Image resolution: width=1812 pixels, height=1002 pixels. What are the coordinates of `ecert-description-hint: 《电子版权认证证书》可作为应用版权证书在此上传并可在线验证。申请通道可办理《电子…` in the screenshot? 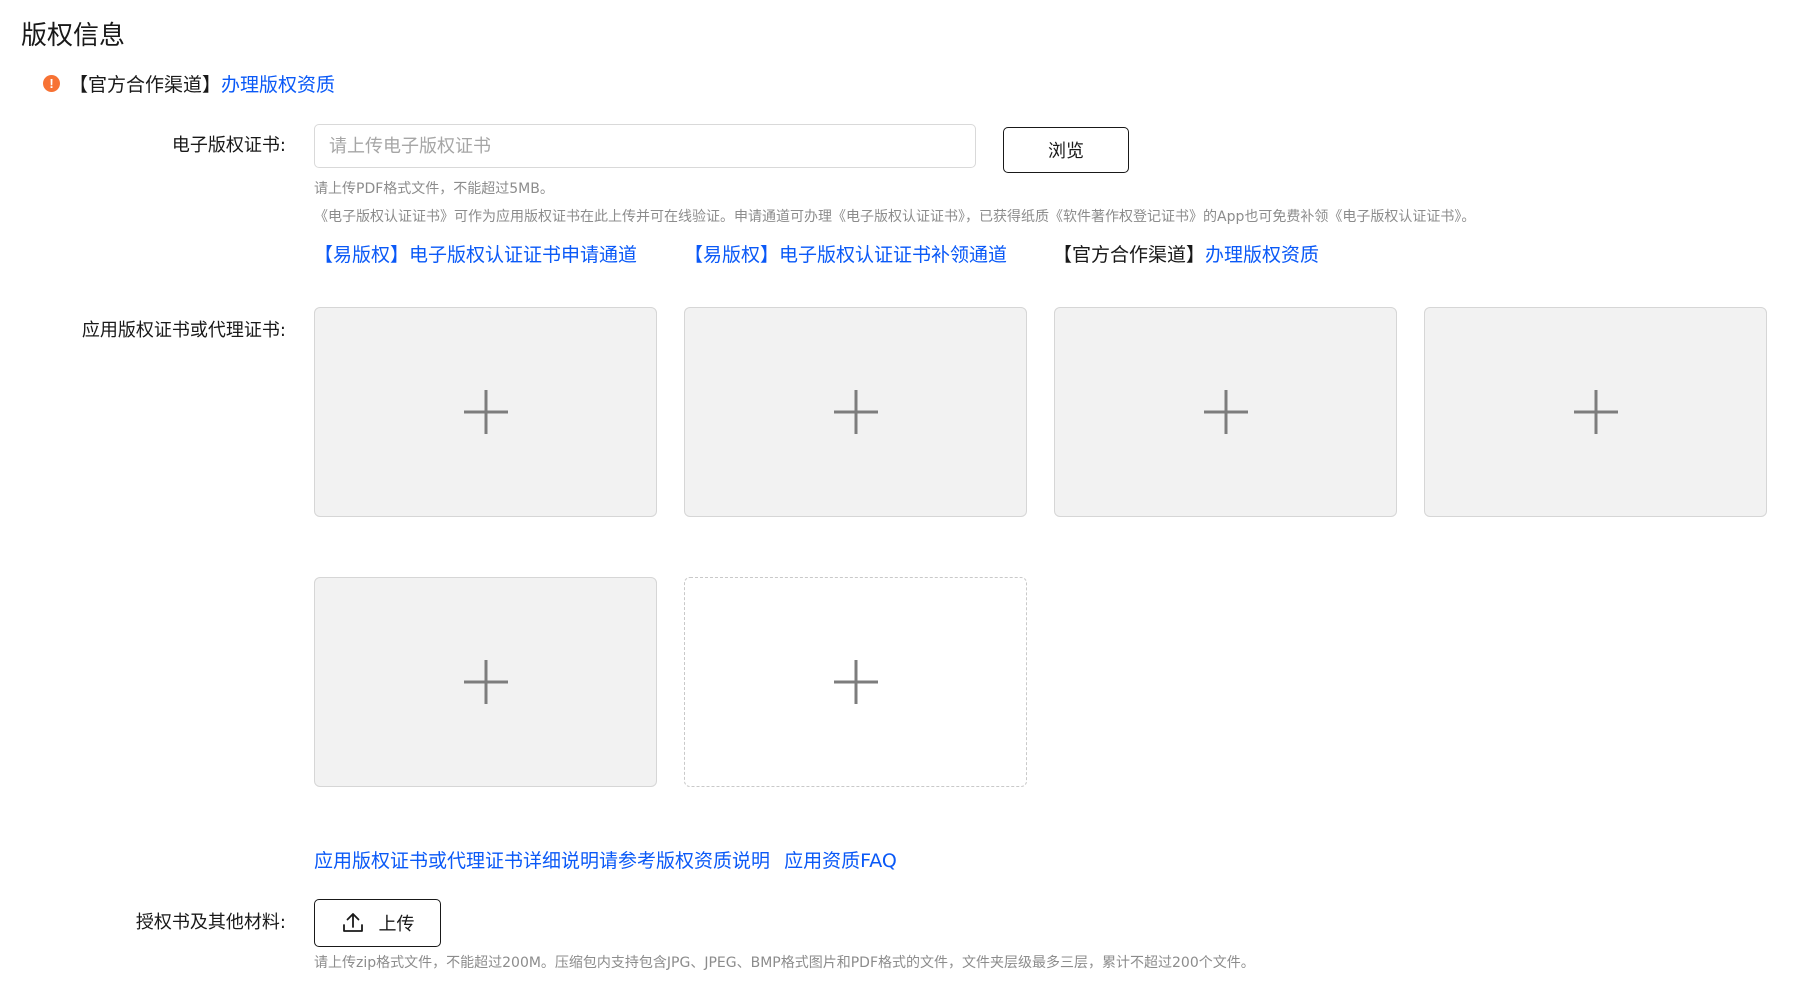 It's located at (895, 217).